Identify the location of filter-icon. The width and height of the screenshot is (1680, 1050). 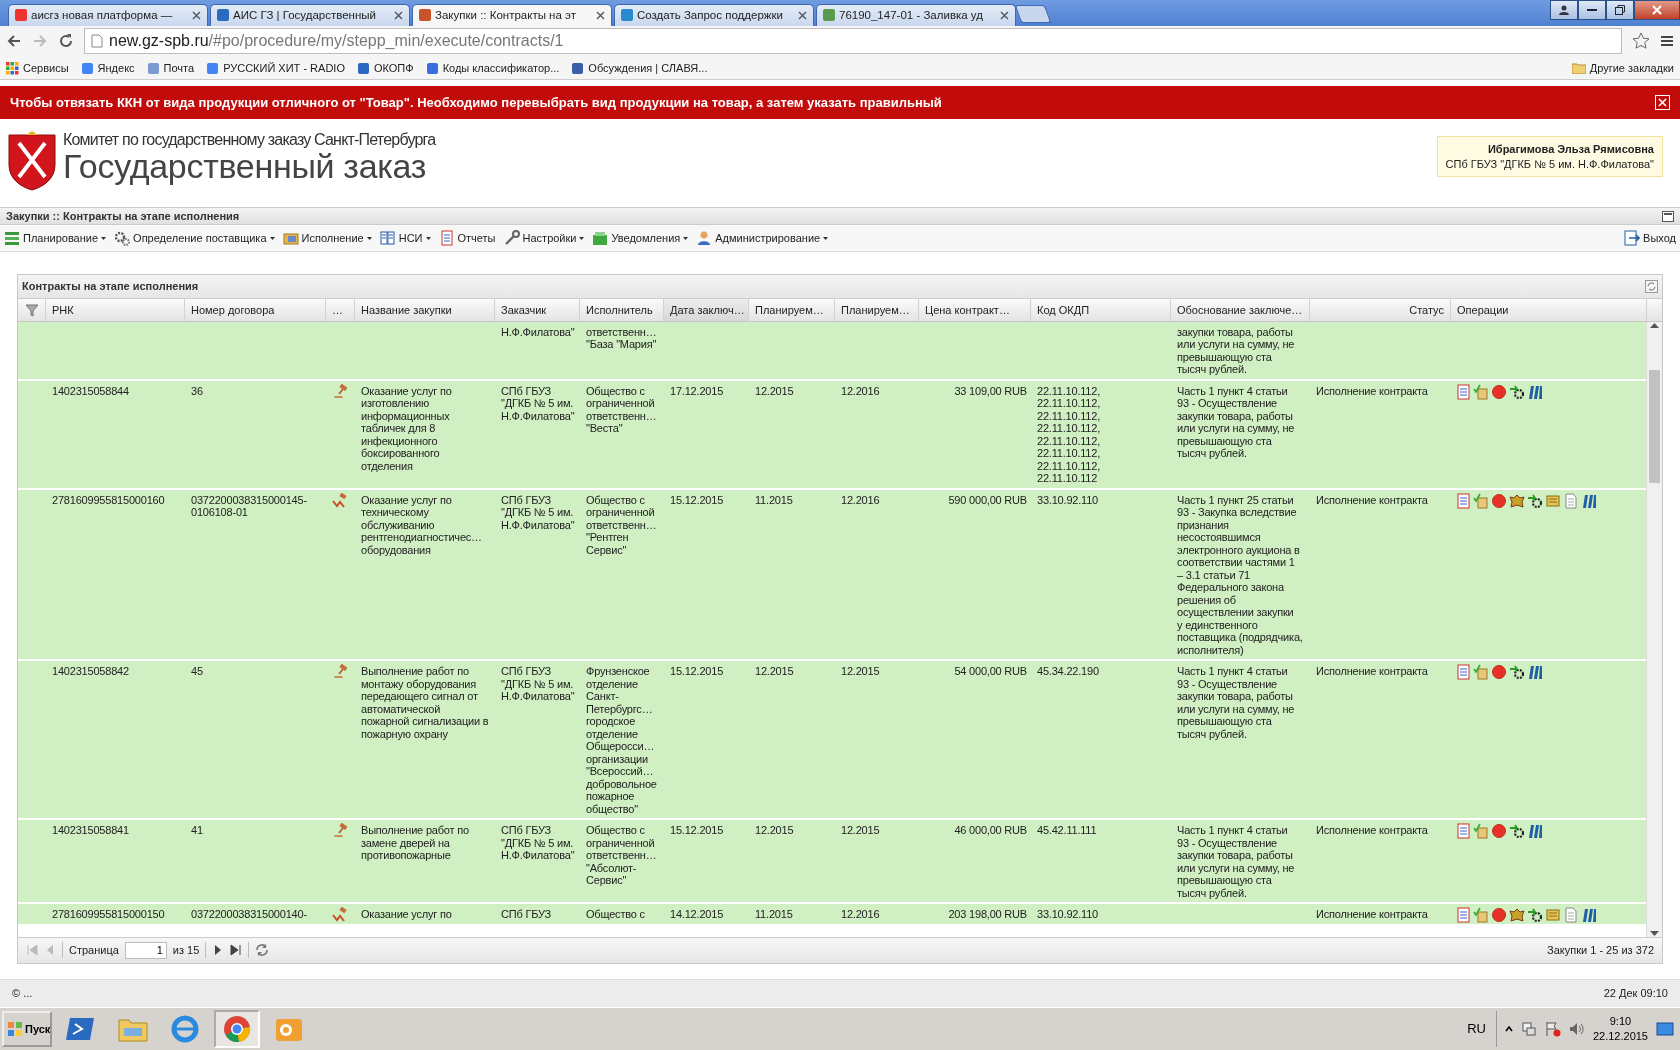
(31, 309).